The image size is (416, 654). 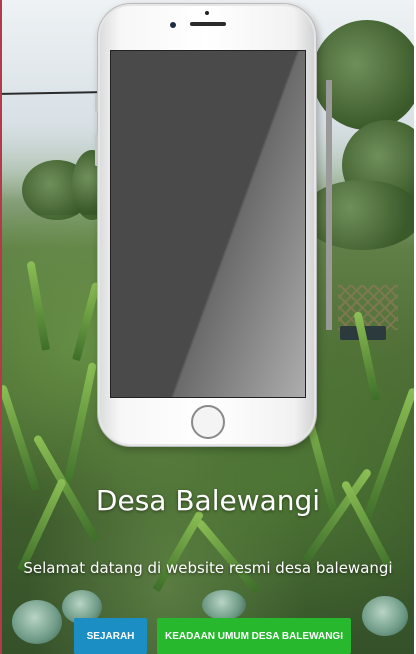 What do you see at coordinates (96, 150) in the screenshot?
I see `phone-volume-up` at bounding box center [96, 150].